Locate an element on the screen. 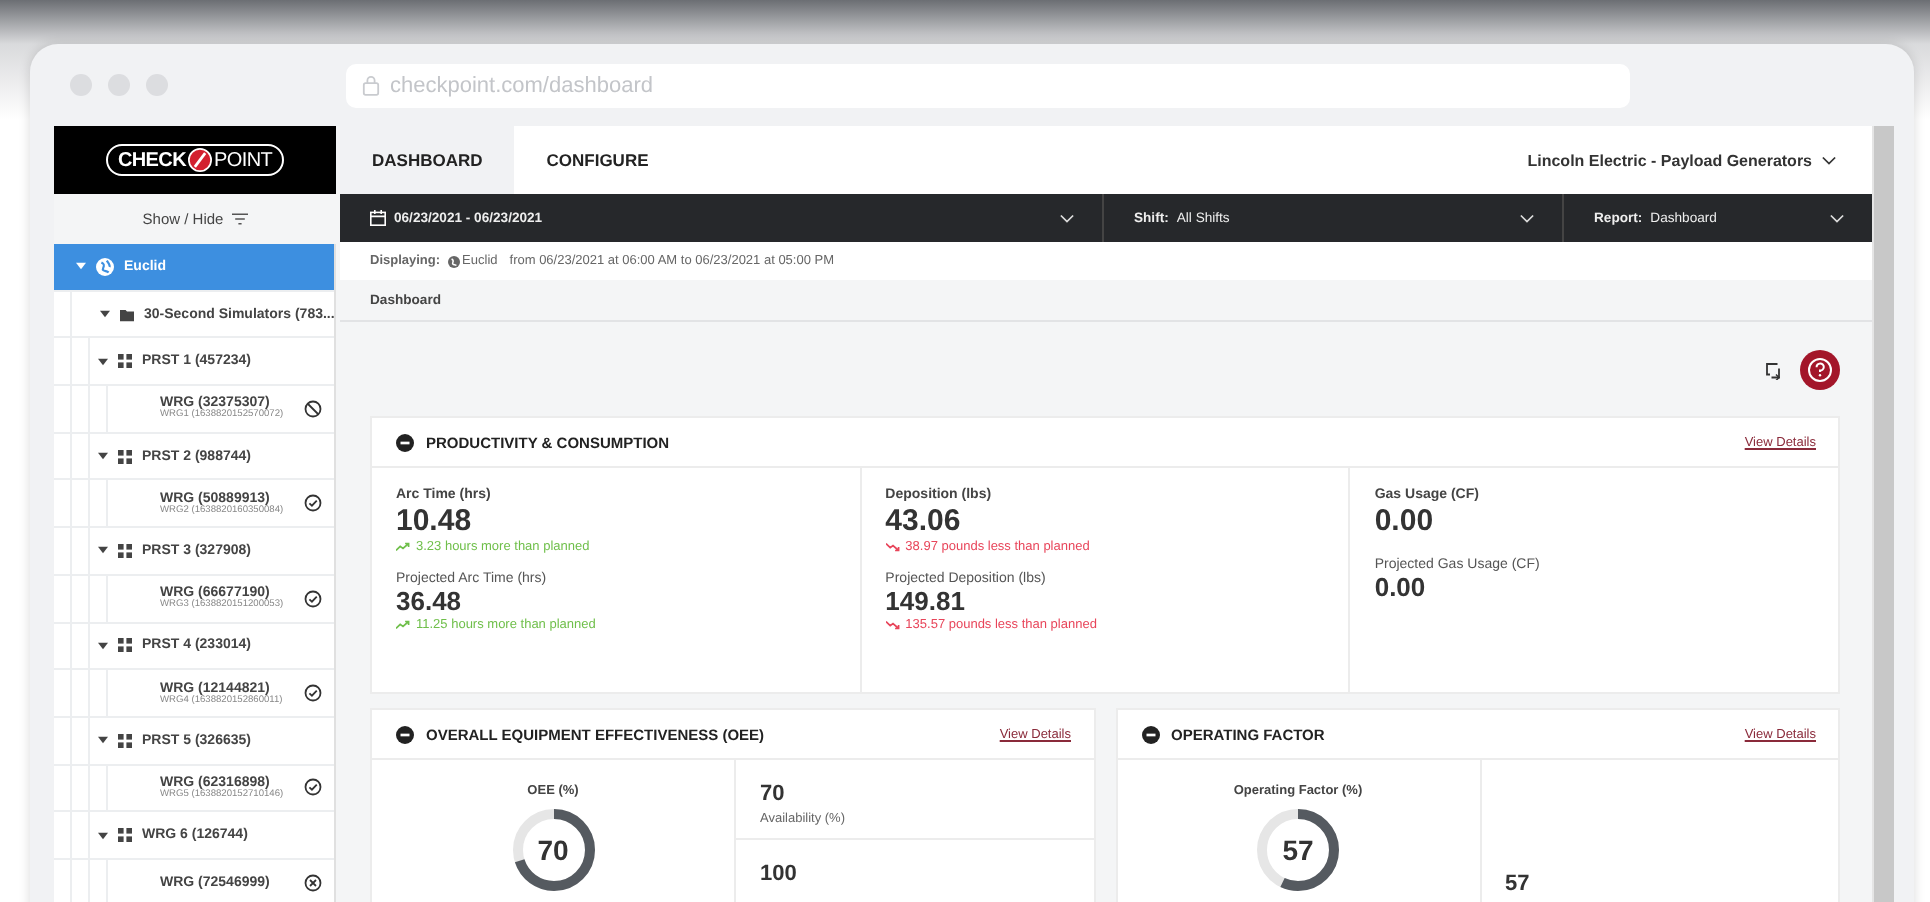 This screenshot has width=1930, height=902. scrollbar is located at coordinates (1883, 514).